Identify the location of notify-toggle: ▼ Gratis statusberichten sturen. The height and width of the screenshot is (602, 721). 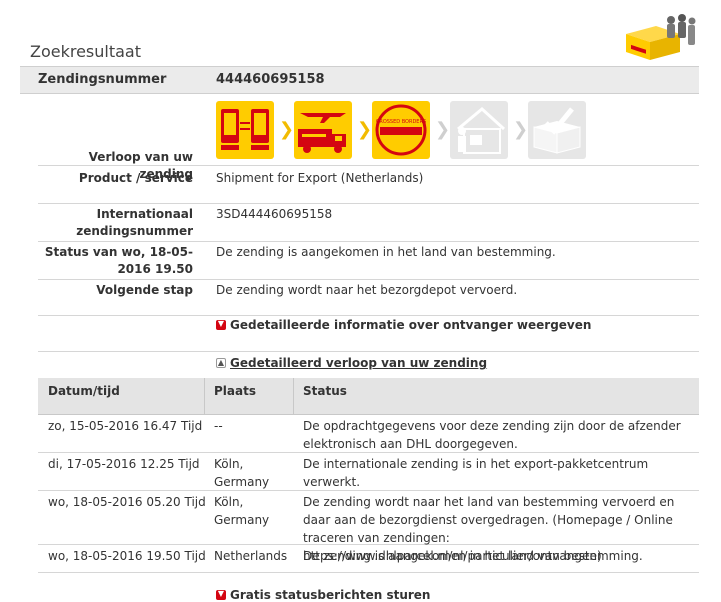
(323, 595).